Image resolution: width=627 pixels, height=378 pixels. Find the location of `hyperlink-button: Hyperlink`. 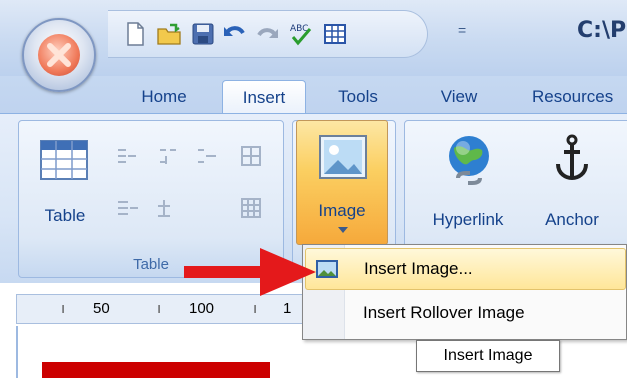

hyperlink-button: Hyperlink is located at coordinates (468, 184).